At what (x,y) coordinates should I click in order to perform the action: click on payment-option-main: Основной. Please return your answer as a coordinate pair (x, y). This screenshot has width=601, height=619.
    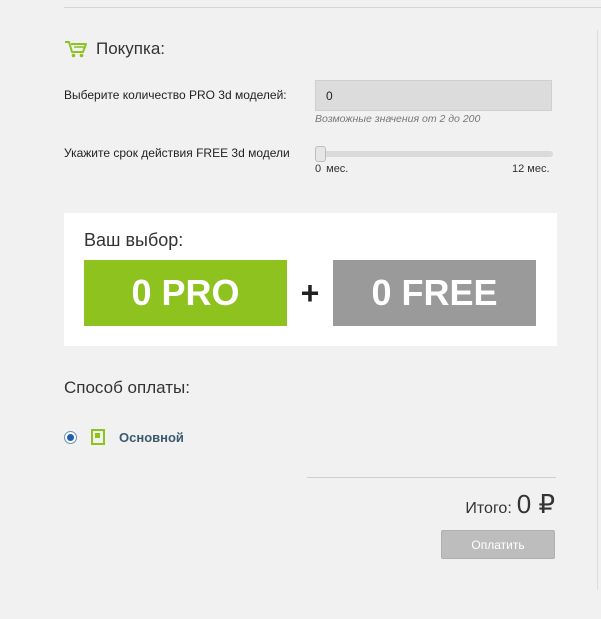
    Looking at the image, I should click on (124, 437).